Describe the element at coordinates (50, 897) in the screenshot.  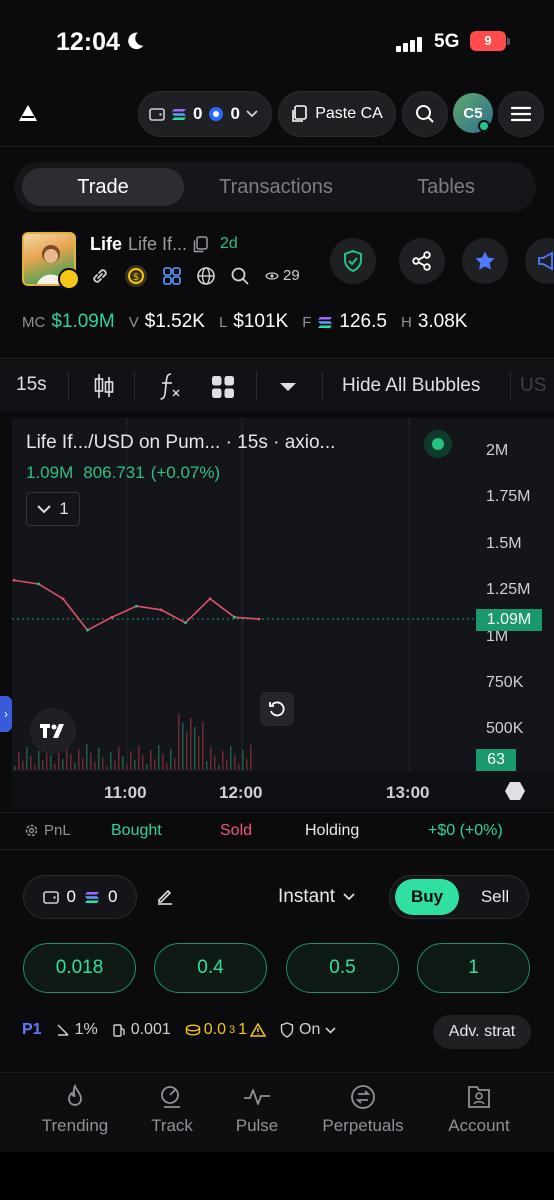
I see `wallet-icon` at that location.